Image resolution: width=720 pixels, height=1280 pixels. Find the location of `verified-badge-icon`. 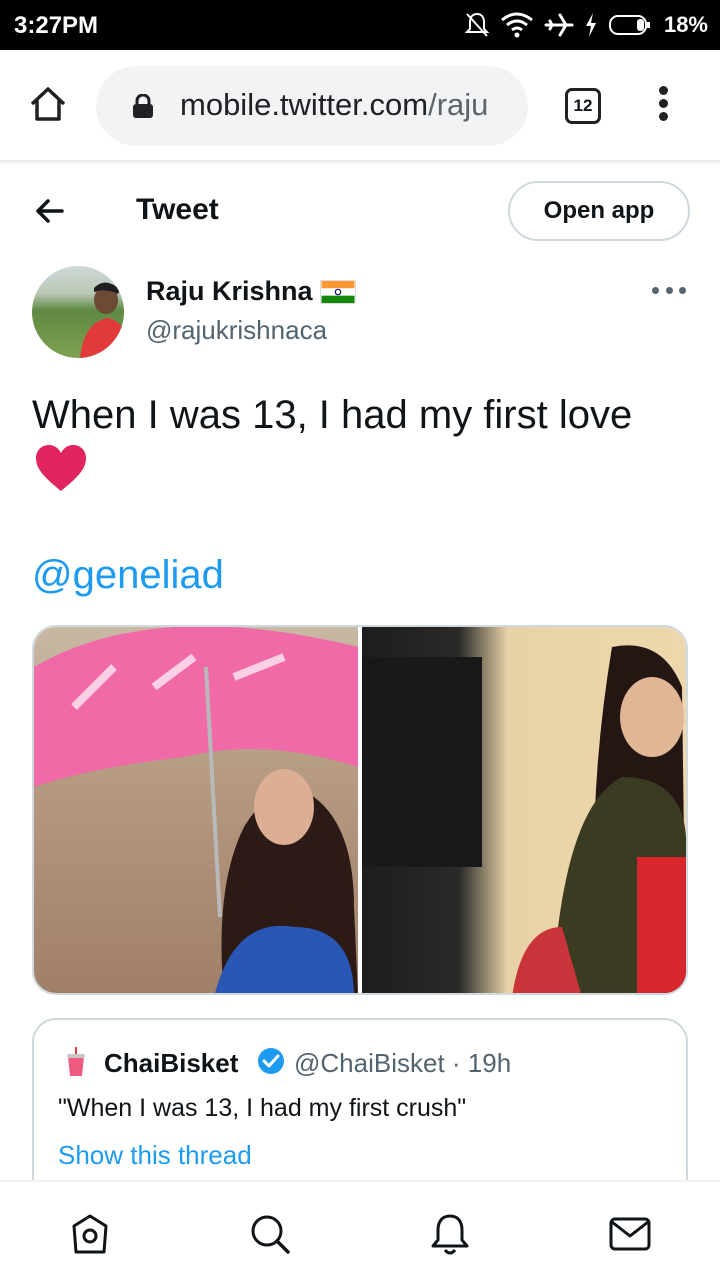

verified-badge-icon is located at coordinates (271, 1061).